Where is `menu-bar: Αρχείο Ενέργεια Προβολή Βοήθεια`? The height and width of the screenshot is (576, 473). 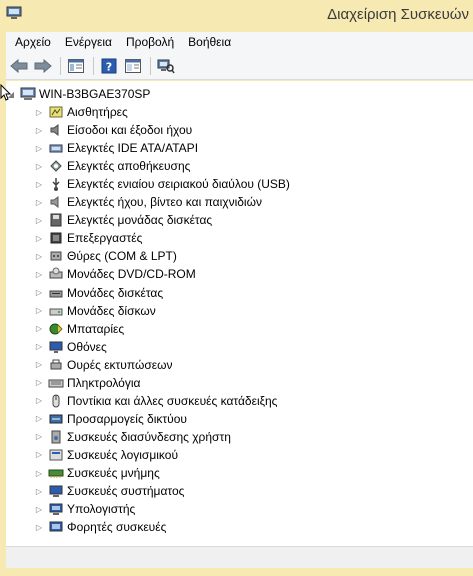
menu-bar: Αρχείο Ενέργεια Προβολή Βοήθεια is located at coordinates (239, 42).